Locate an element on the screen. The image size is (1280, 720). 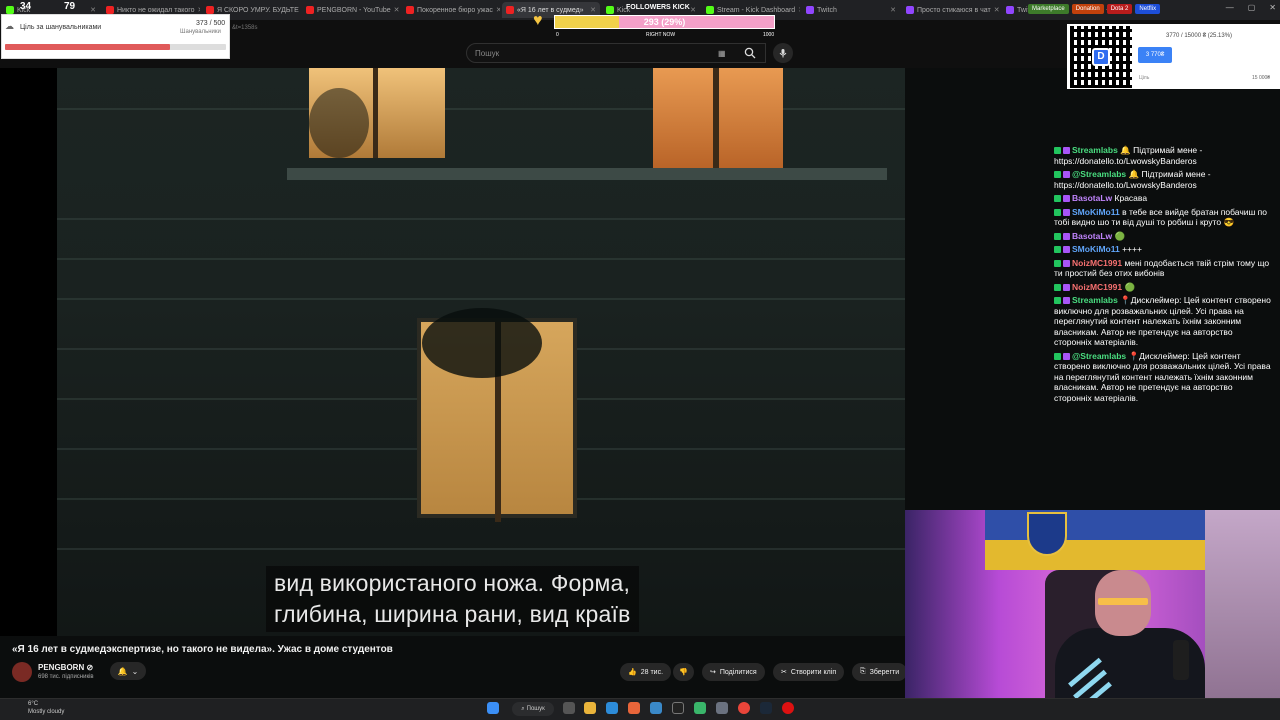
close-icon: ✕ is located at coordinates (1272, 7).